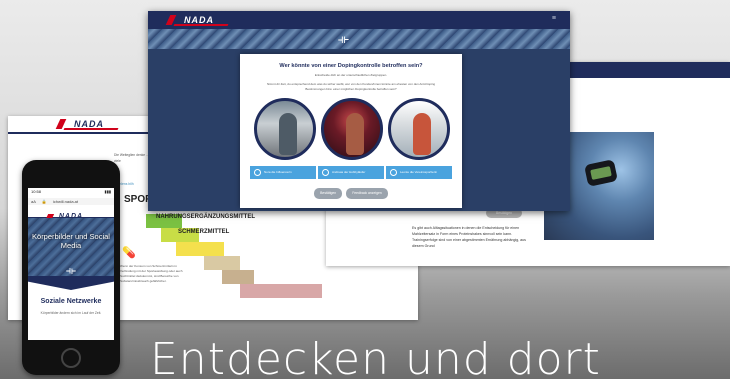 The image size is (730, 379). What do you see at coordinates (554, 18) in the screenshot?
I see `hamburger-menu-icon: ≡` at bounding box center [554, 18].